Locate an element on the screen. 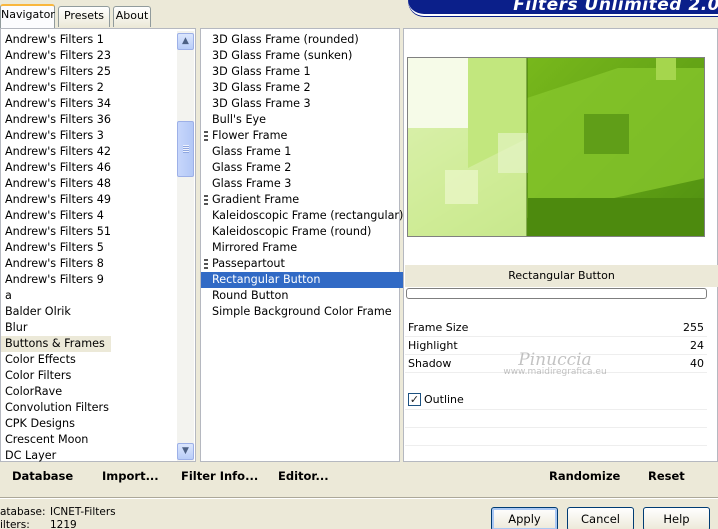  filter-item: 3D Glass Frame 1 is located at coordinates (302, 72).